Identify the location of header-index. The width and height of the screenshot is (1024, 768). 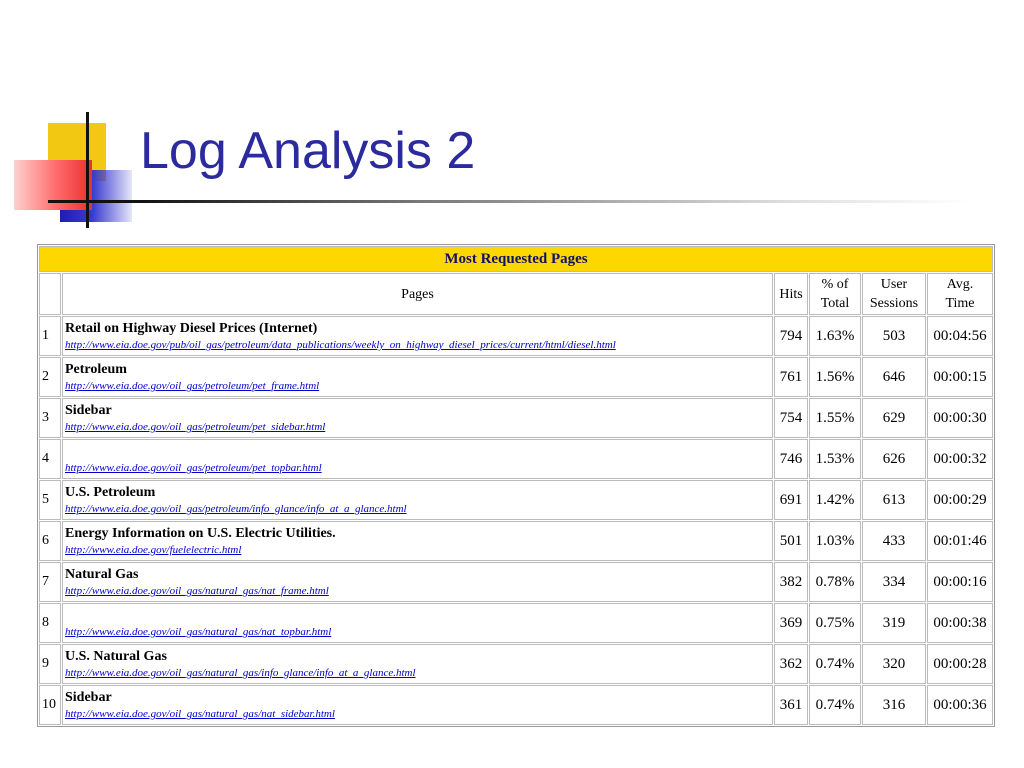
(50, 294).